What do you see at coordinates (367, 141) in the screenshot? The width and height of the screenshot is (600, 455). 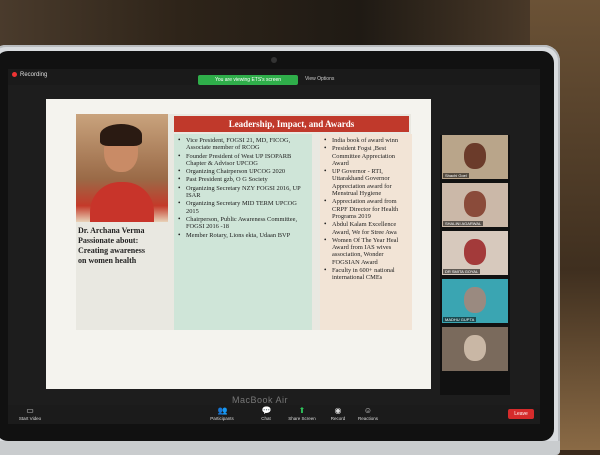 I see `list-item: India book of award winn` at bounding box center [367, 141].